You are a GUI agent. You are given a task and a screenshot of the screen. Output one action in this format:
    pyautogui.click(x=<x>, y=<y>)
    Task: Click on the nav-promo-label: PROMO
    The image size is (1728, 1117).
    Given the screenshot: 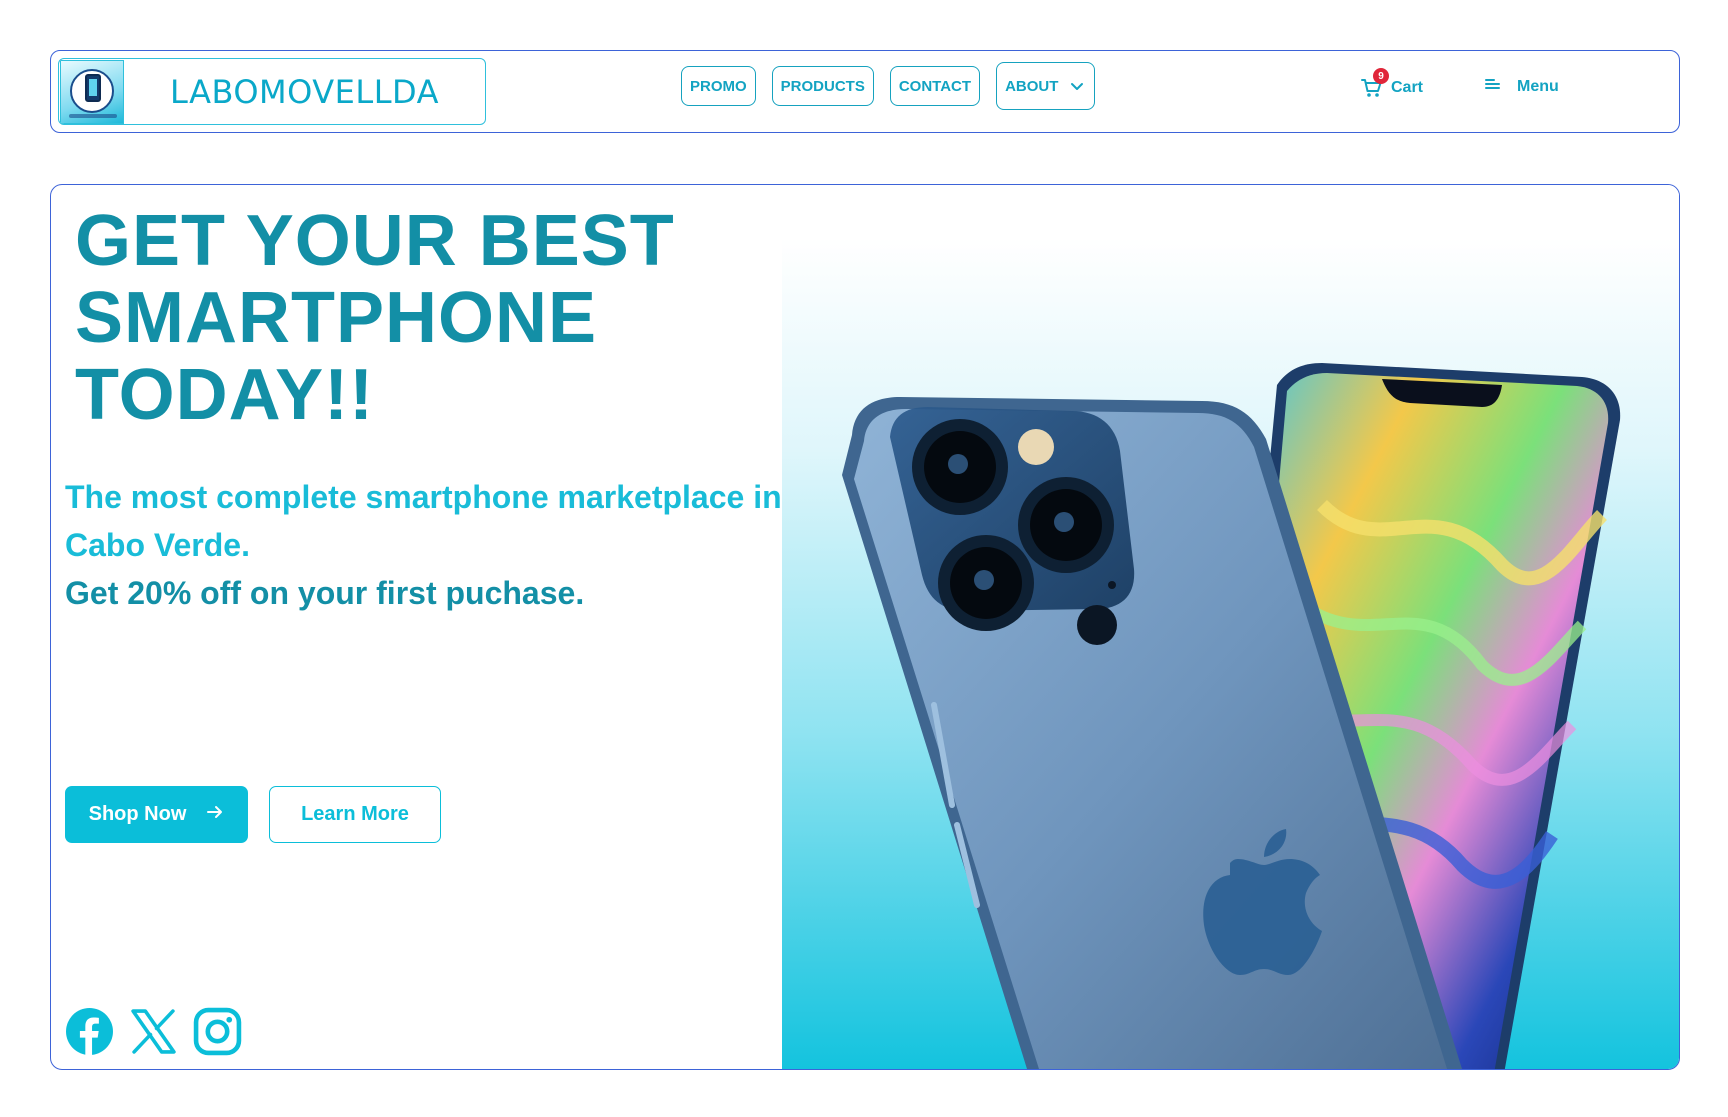 What is the action you would take?
    pyautogui.click(x=718, y=86)
    